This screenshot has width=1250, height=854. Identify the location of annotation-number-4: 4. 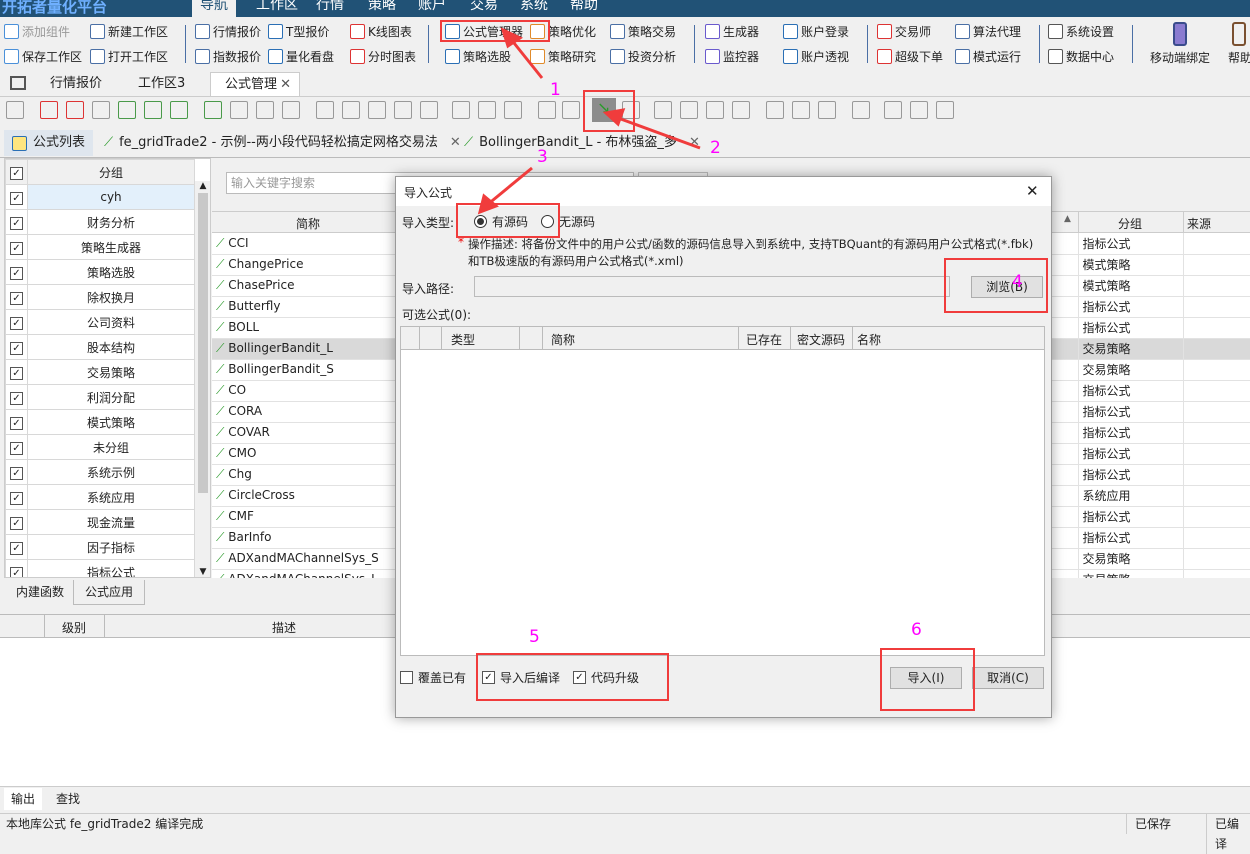
(1017, 282).